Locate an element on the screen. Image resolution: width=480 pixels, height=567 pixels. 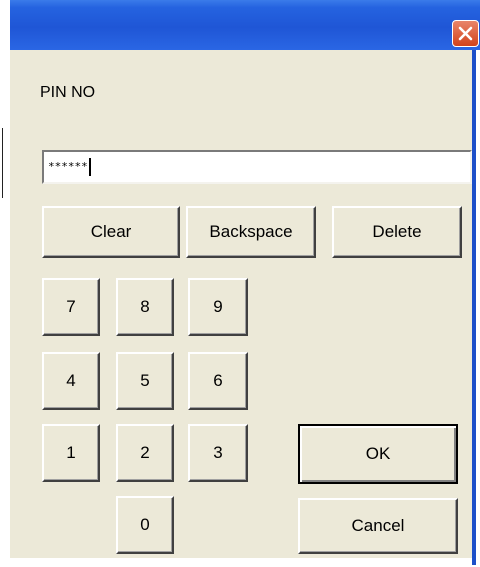
keypad-2-label: 2 is located at coordinates (145, 452).